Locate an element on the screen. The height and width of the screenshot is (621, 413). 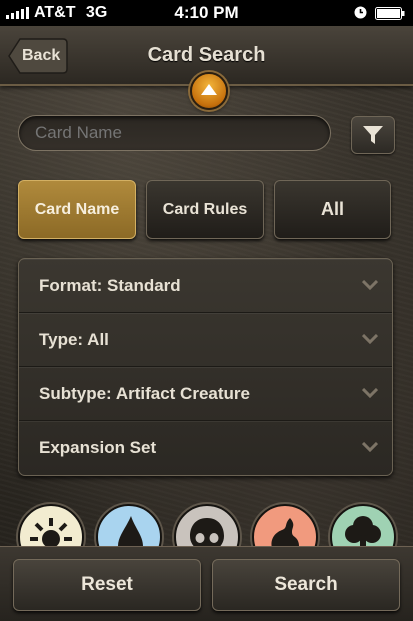
filter-button is located at coordinates (373, 135).